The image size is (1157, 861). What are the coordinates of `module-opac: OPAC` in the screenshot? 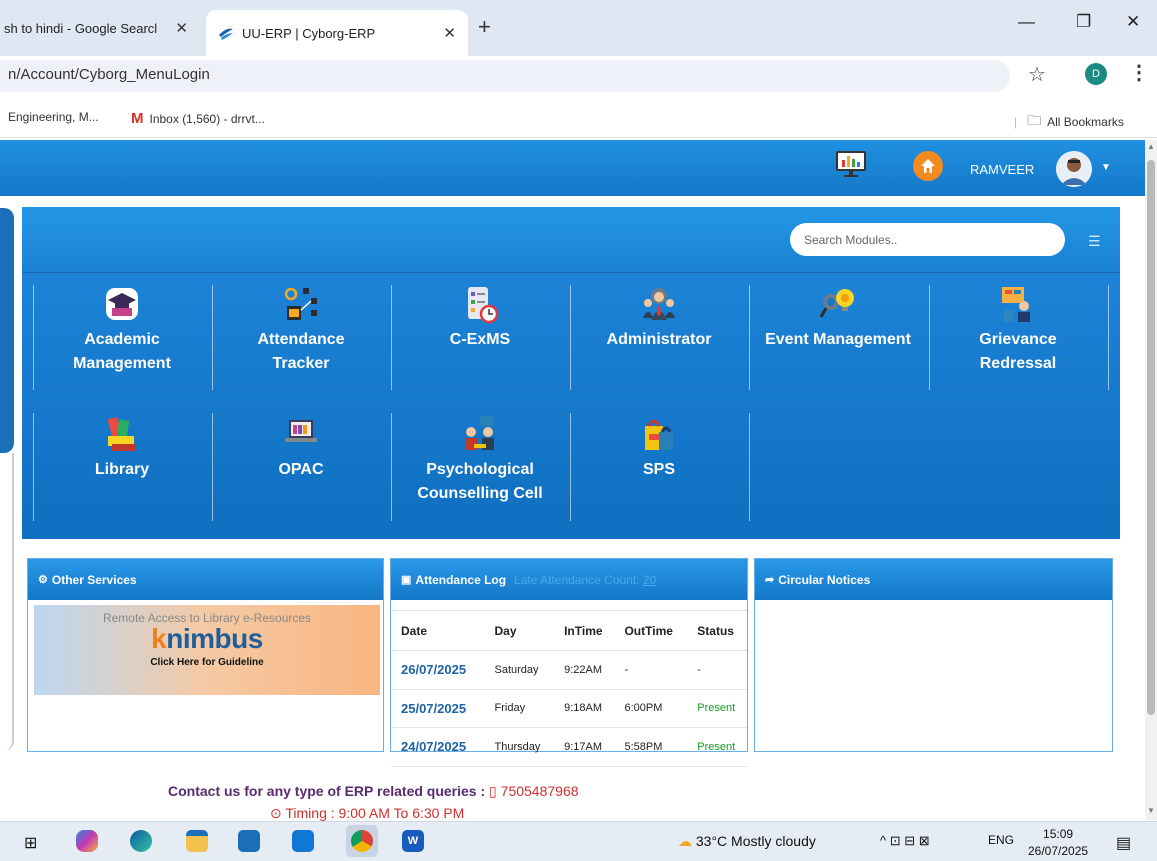 It's located at (301, 448).